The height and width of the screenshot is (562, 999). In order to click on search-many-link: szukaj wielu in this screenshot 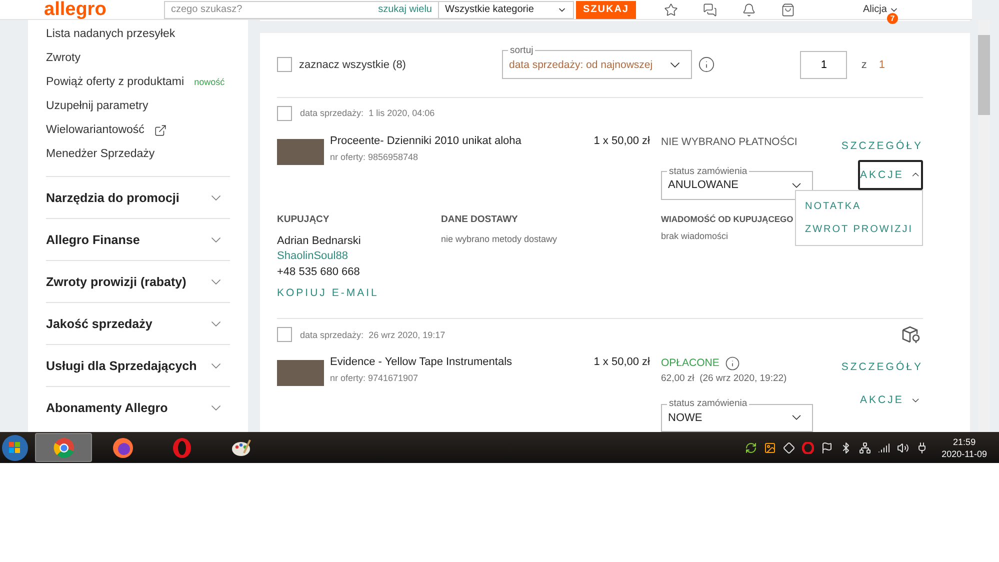, I will do `click(405, 9)`.